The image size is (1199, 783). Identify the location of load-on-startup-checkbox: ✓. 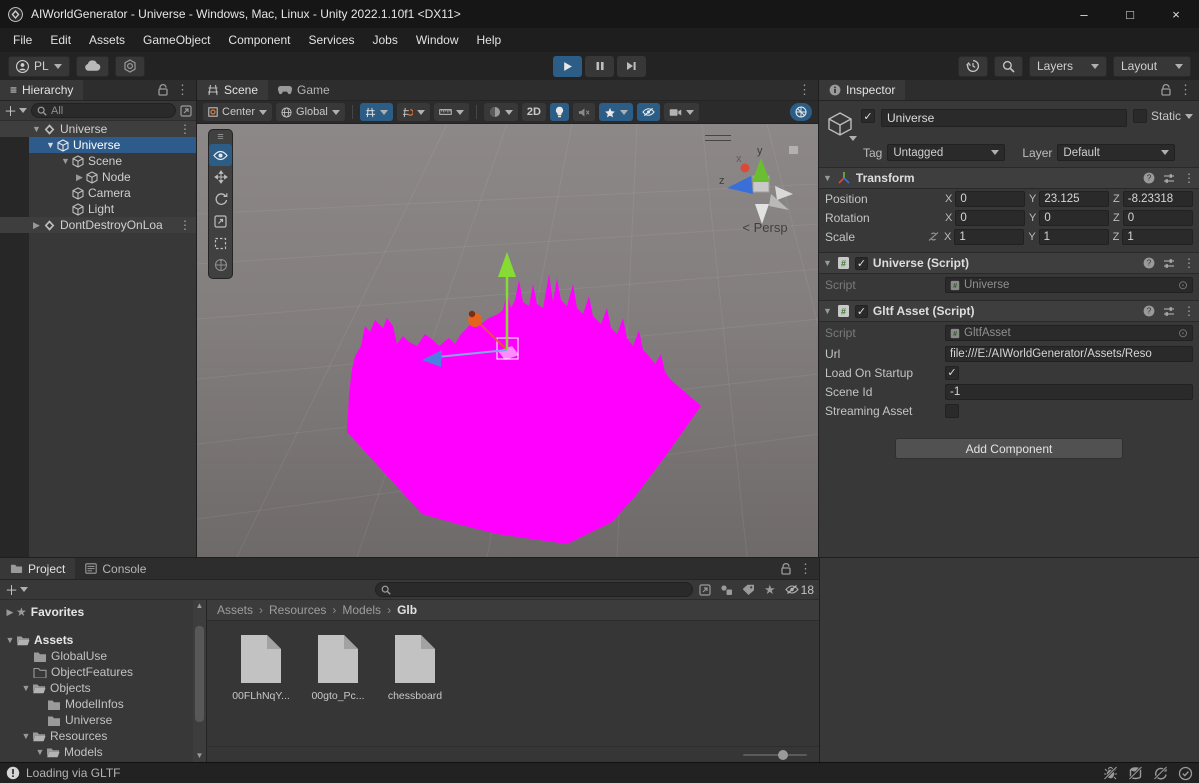
(952, 372).